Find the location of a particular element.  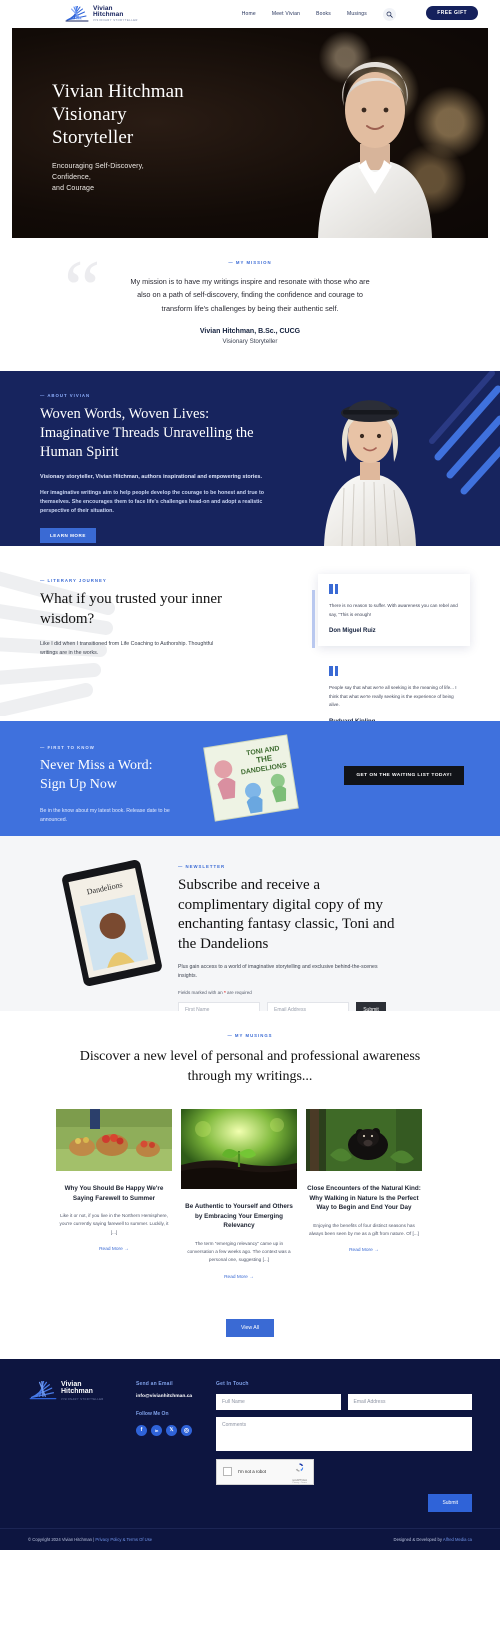

credit-pre: Designed & Developed by is located at coordinates (417, 1539).